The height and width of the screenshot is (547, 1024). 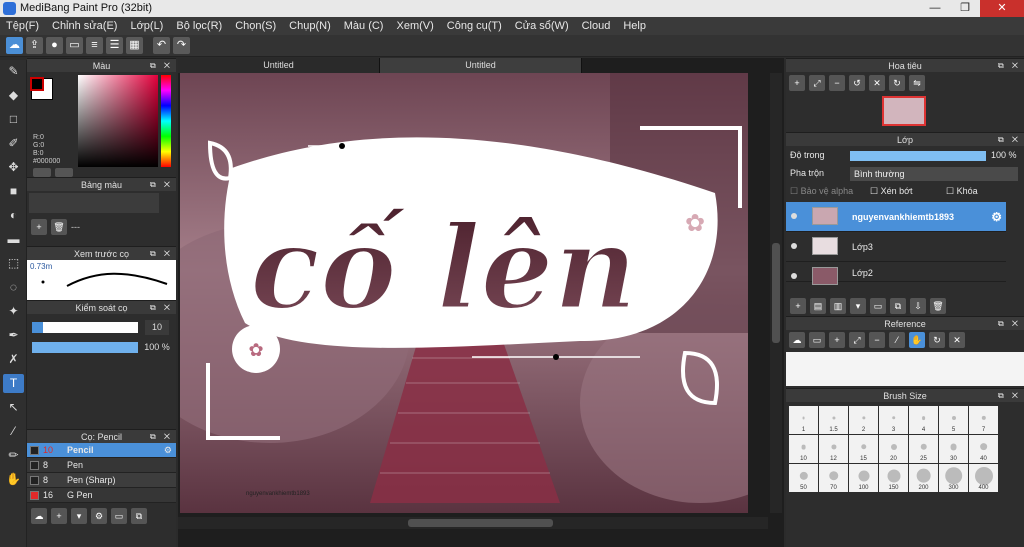 I want to click on add-color-icon, so click(x=42, y=172).